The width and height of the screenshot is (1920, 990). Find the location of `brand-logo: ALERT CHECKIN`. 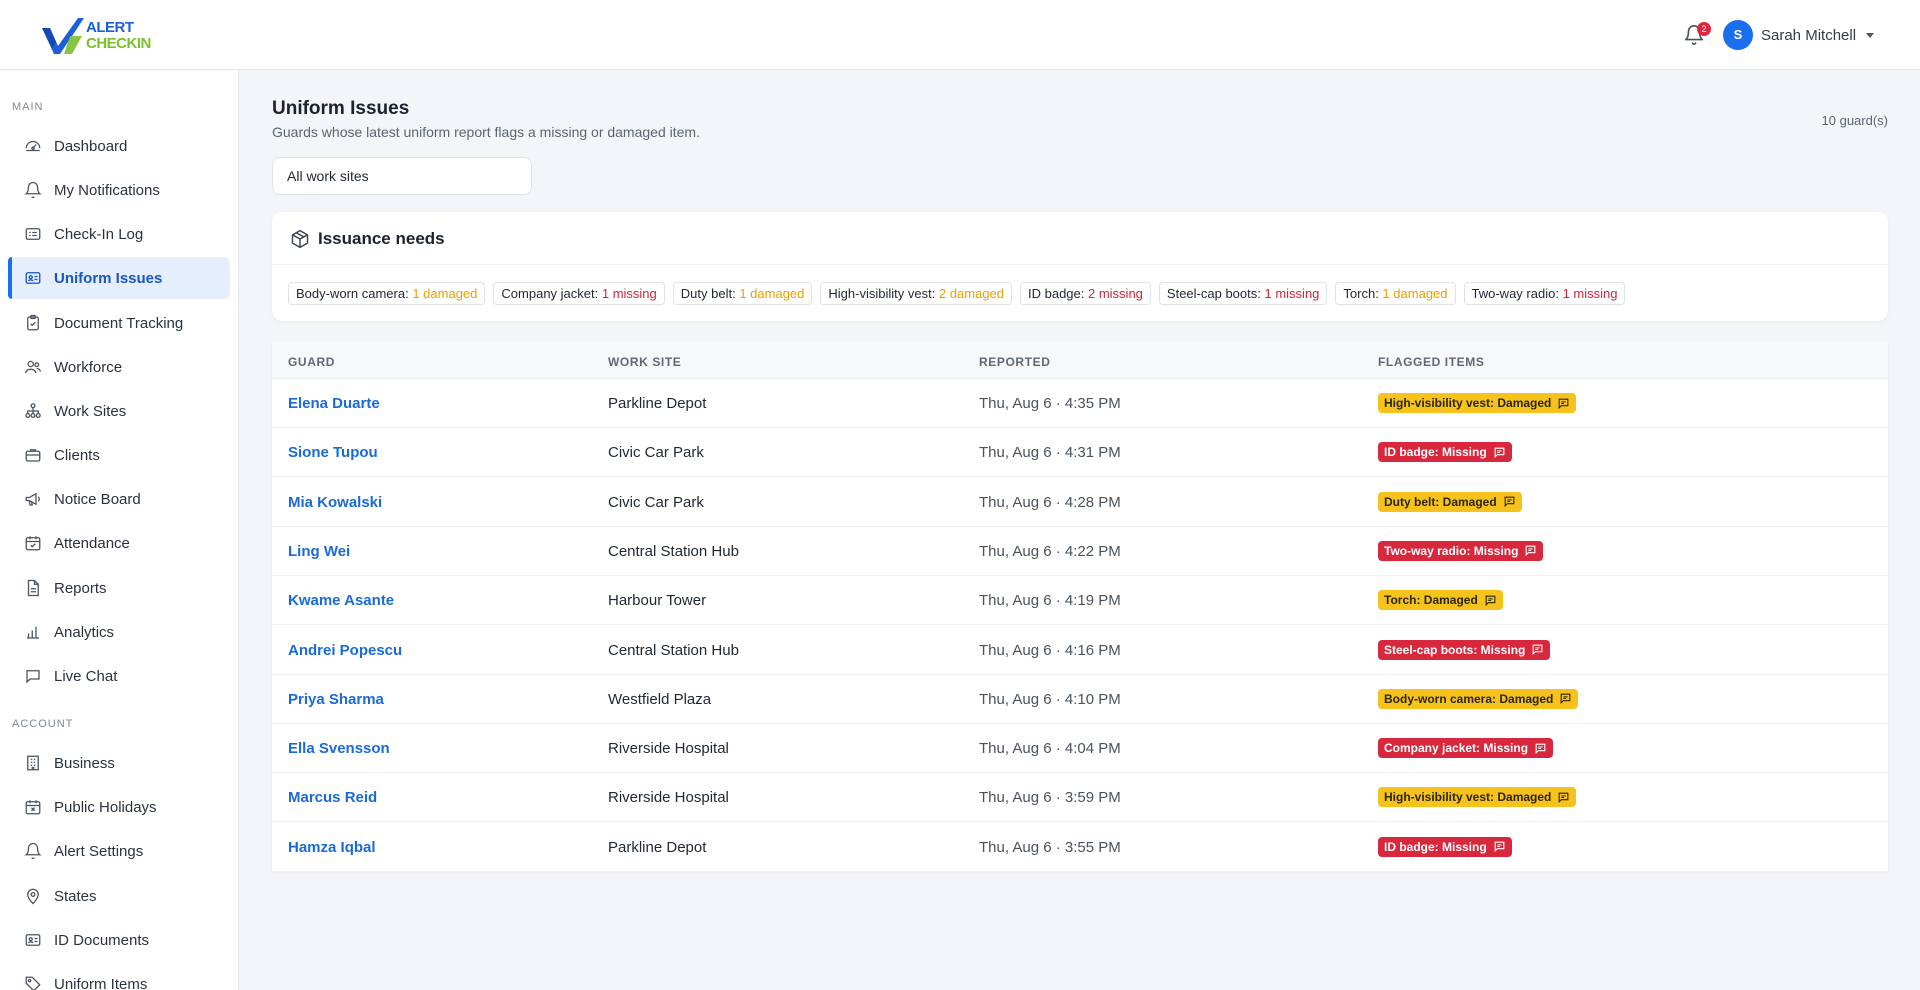

brand-logo: ALERT CHECKIN is located at coordinates (100, 36).